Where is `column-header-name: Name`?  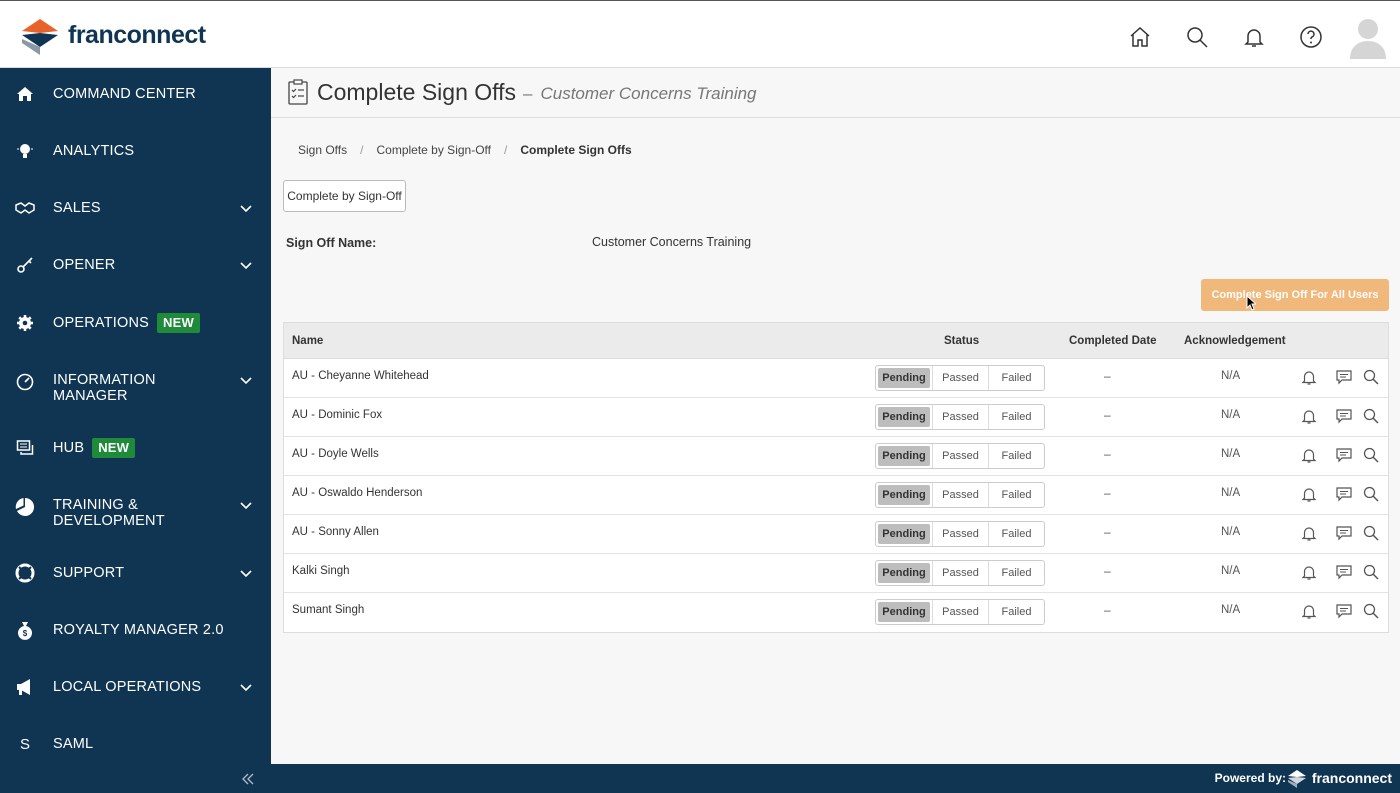 column-header-name: Name is located at coordinates (307, 341).